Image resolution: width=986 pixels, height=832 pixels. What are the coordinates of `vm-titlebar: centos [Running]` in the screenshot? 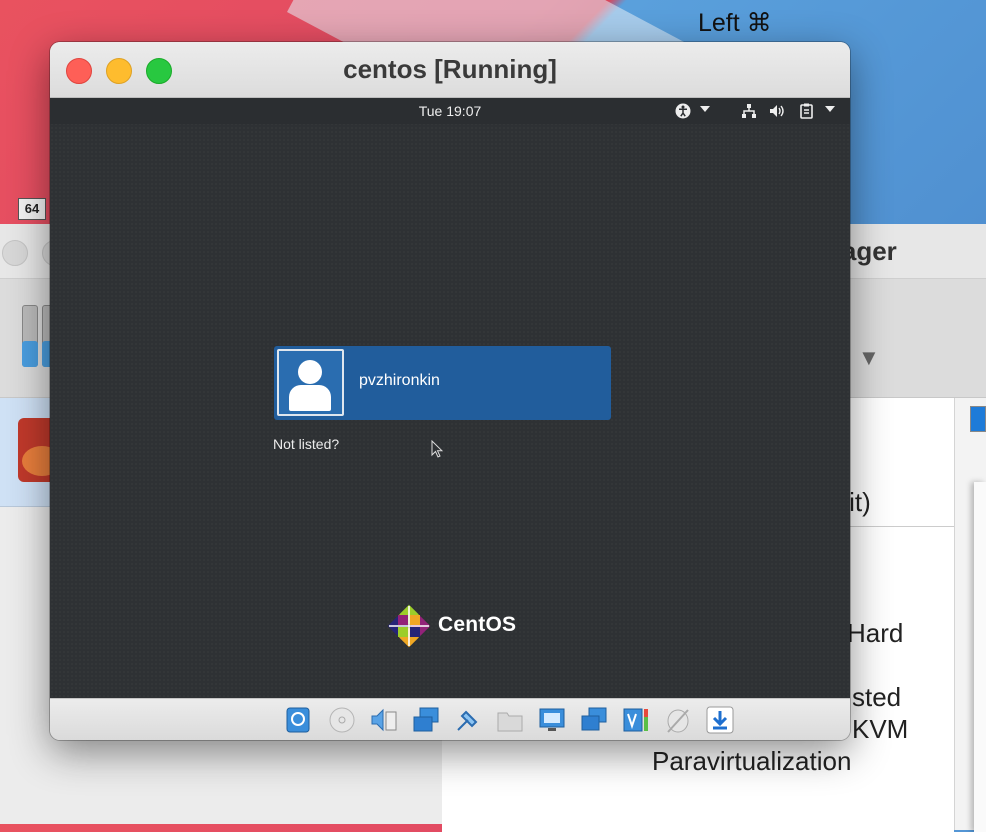 It's located at (450, 70).